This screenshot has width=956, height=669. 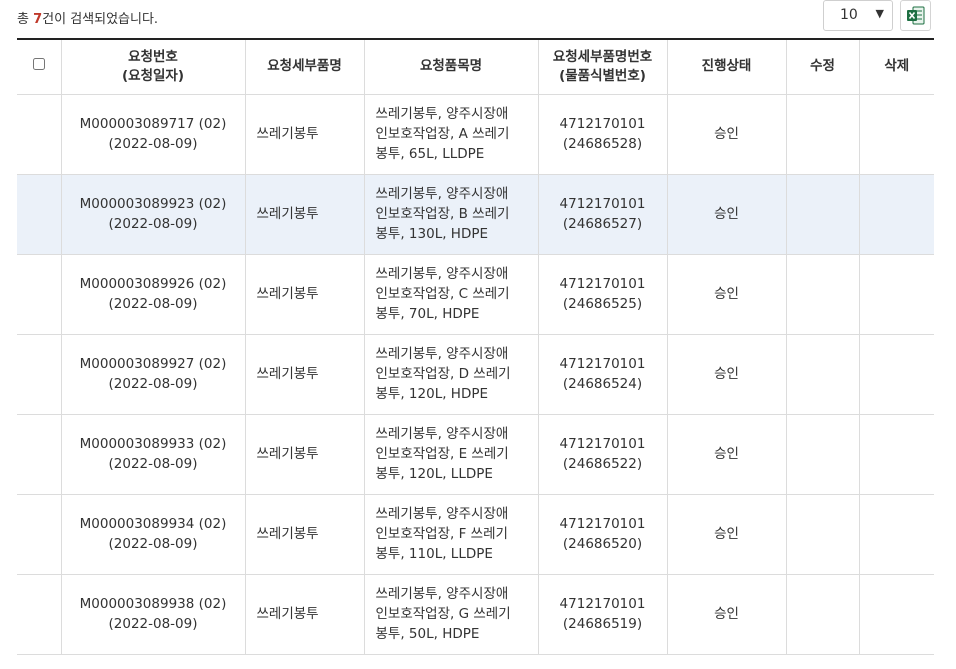 I want to click on header-detail-name: 요청세부품명, so click(x=304, y=67).